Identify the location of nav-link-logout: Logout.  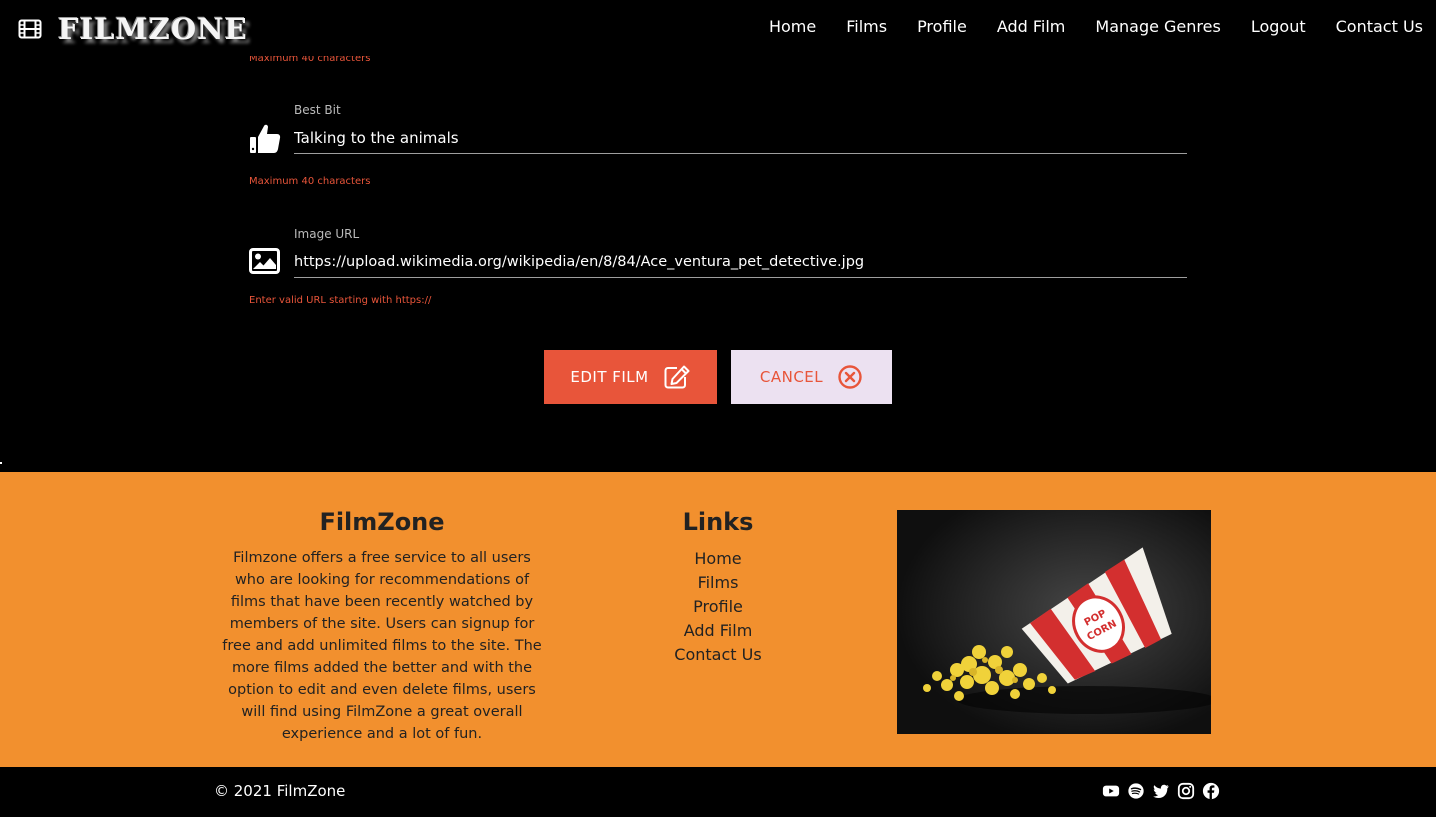
(1278, 27).